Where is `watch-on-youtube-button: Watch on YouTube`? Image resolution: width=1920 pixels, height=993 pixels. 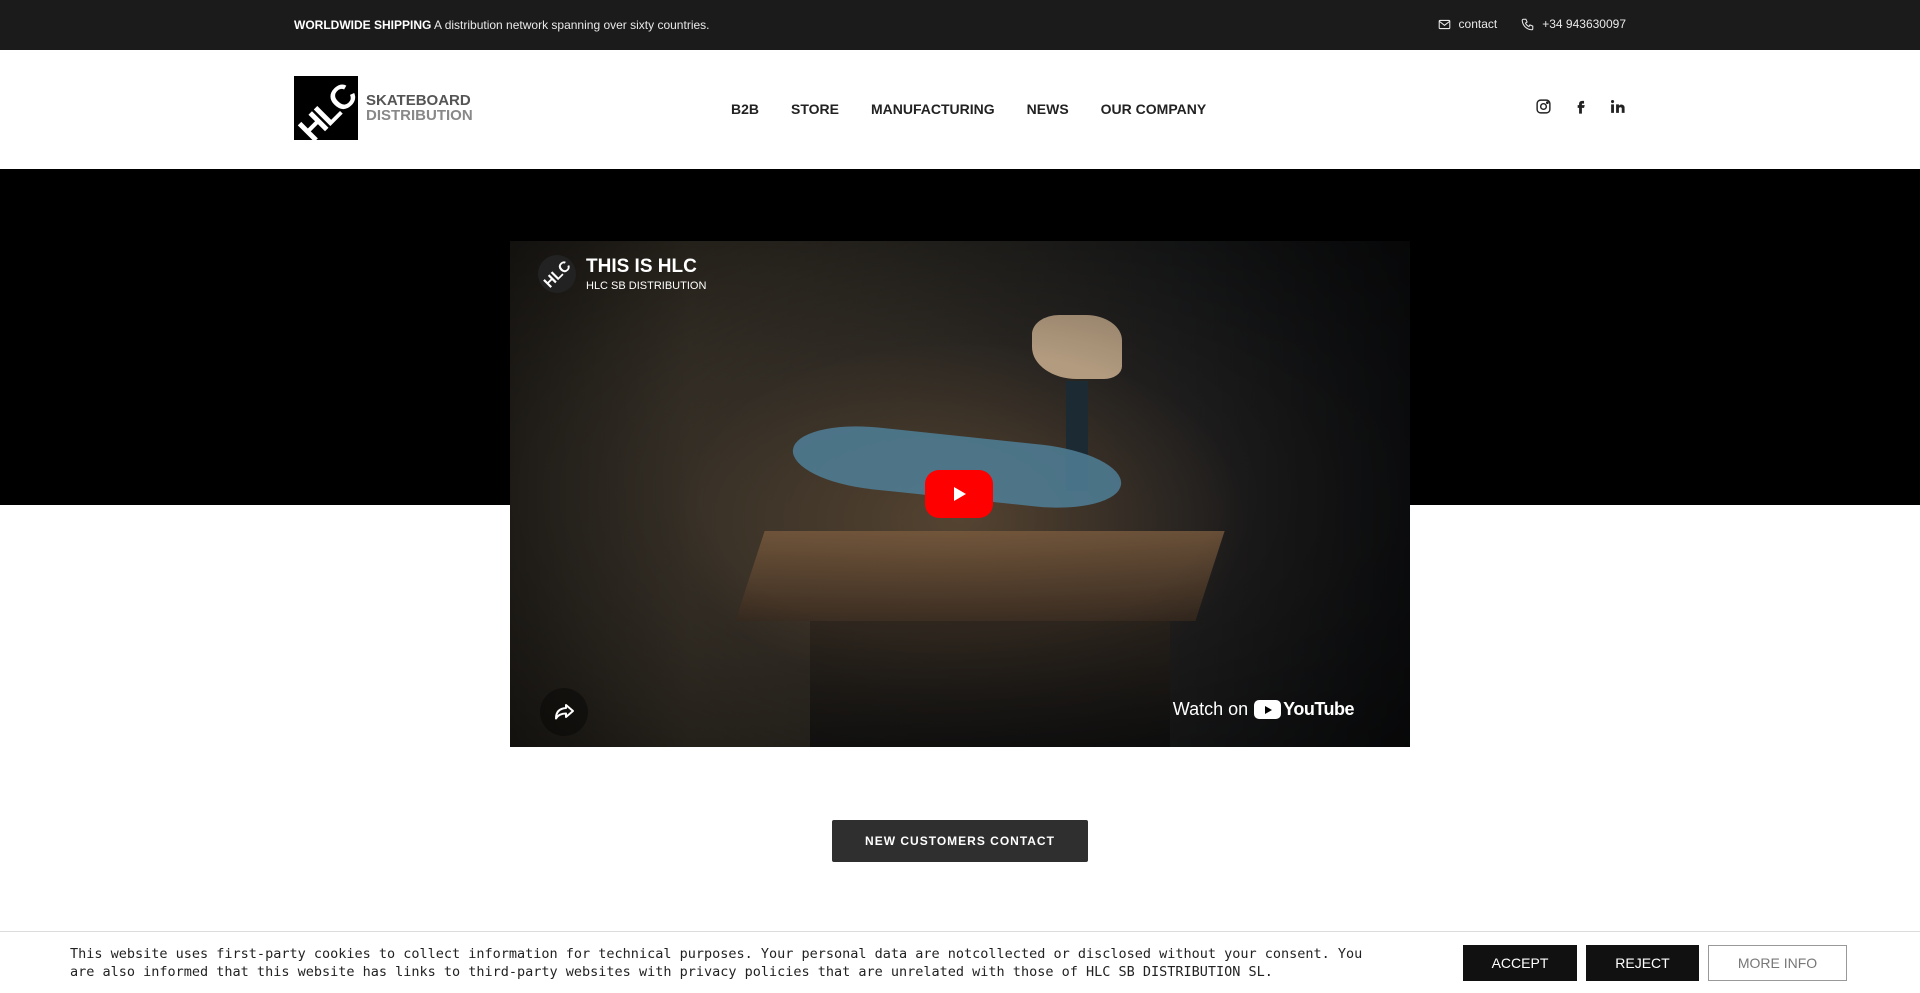
watch-on-youtube-button: Watch on YouTube is located at coordinates (1263, 709).